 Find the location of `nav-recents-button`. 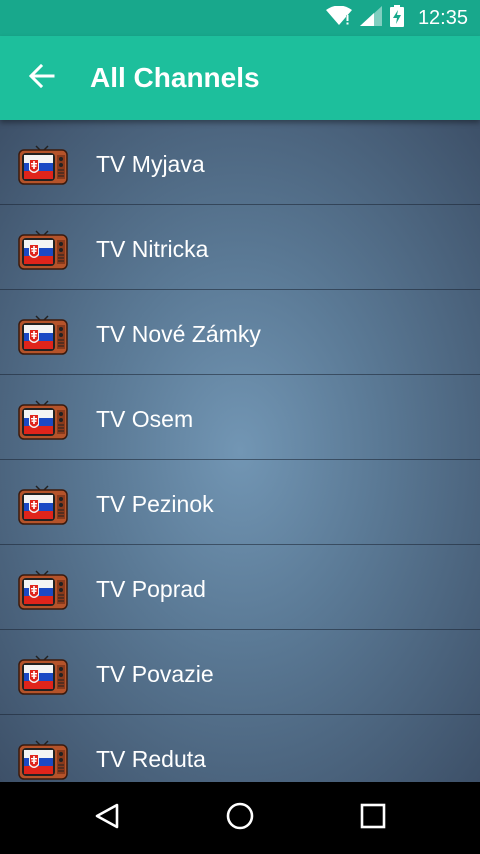

nav-recents-button is located at coordinates (373, 818).